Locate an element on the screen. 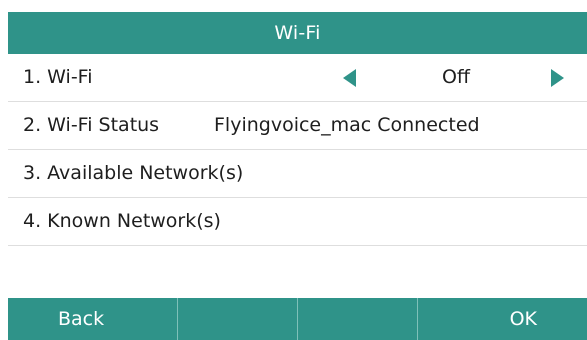 This screenshot has height=340, width=587. softkey-ok: OK is located at coordinates (502, 319).